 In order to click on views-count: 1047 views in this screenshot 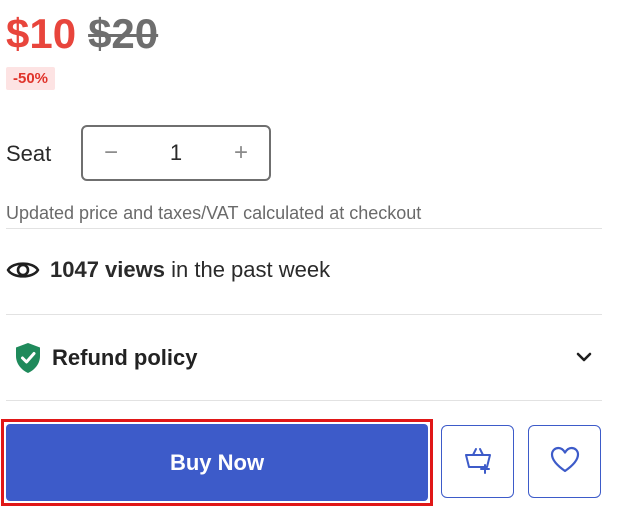, I will do `click(107, 269)`.